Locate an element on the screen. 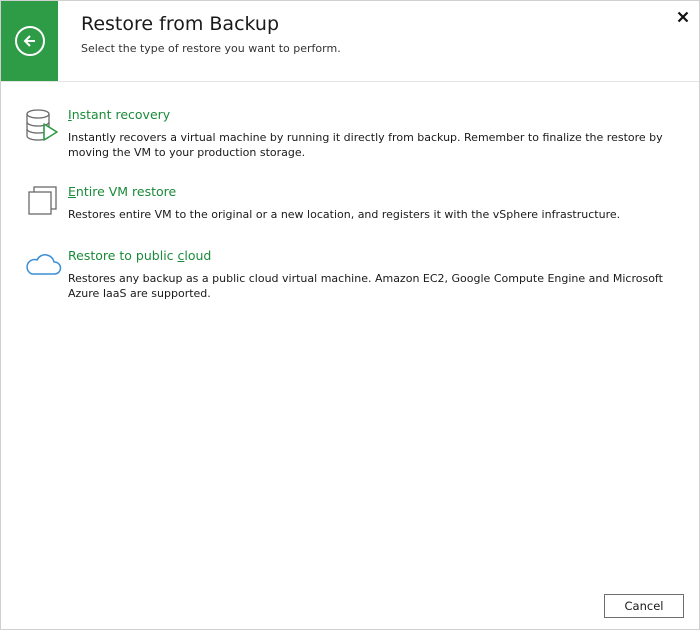  cloud-icon is located at coordinates (44, 264).